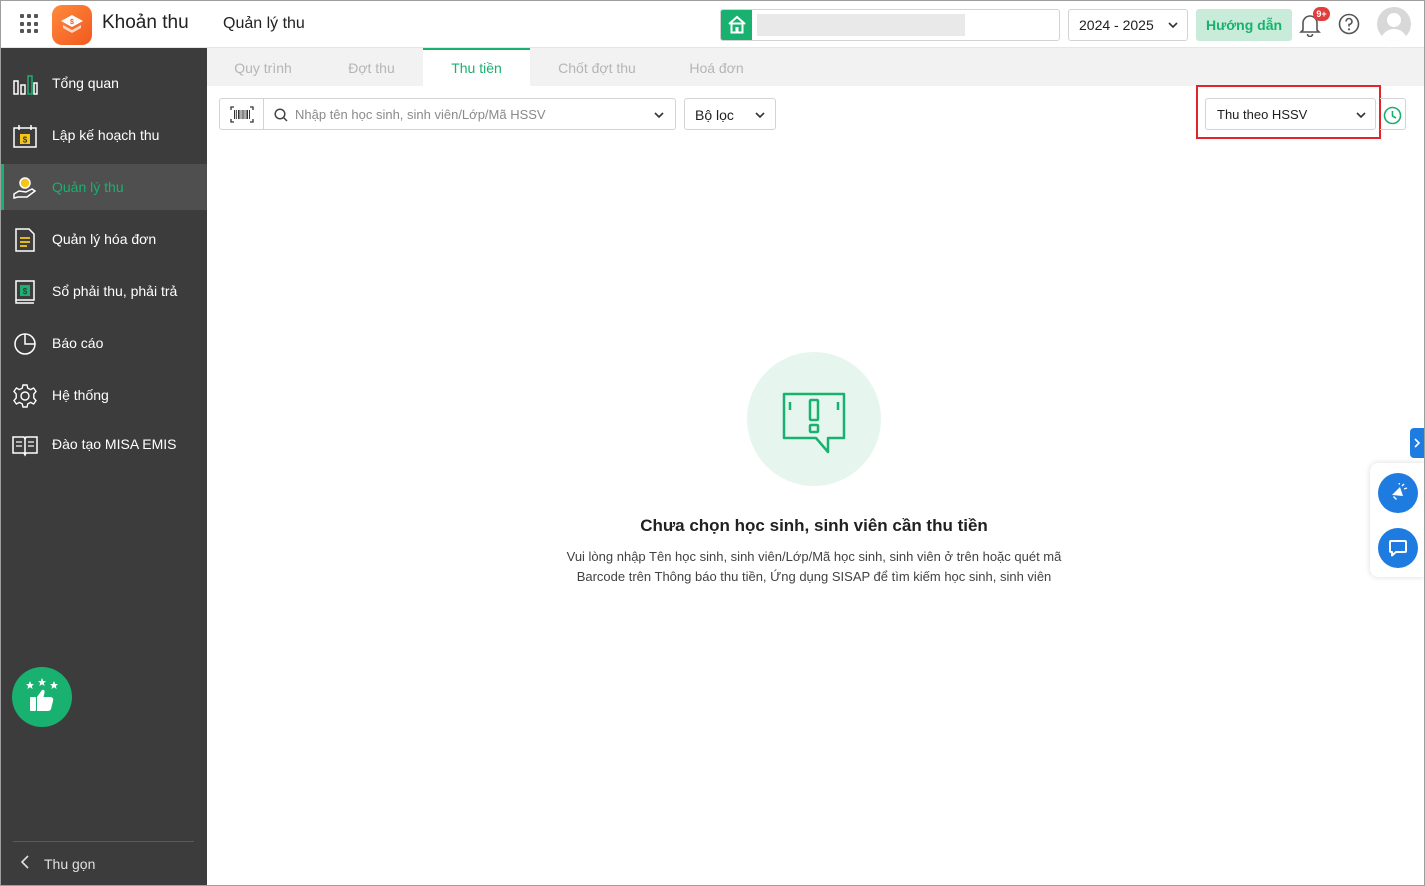 This screenshot has height=886, width=1425. I want to click on rate-app-button, so click(42, 697).